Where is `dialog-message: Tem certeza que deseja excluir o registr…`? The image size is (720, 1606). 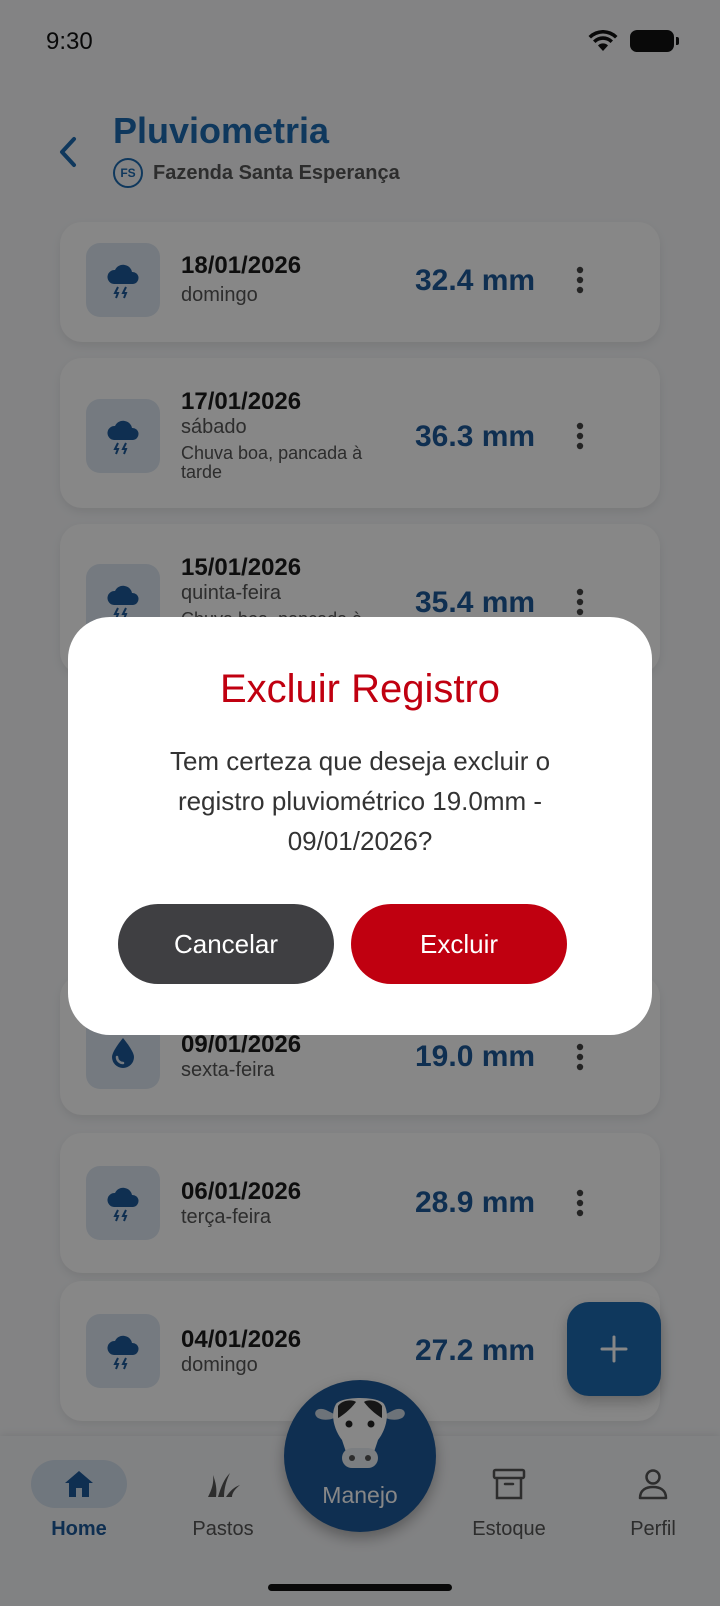 dialog-message: Tem certeza que deseja excluir o registr… is located at coordinates (360, 801).